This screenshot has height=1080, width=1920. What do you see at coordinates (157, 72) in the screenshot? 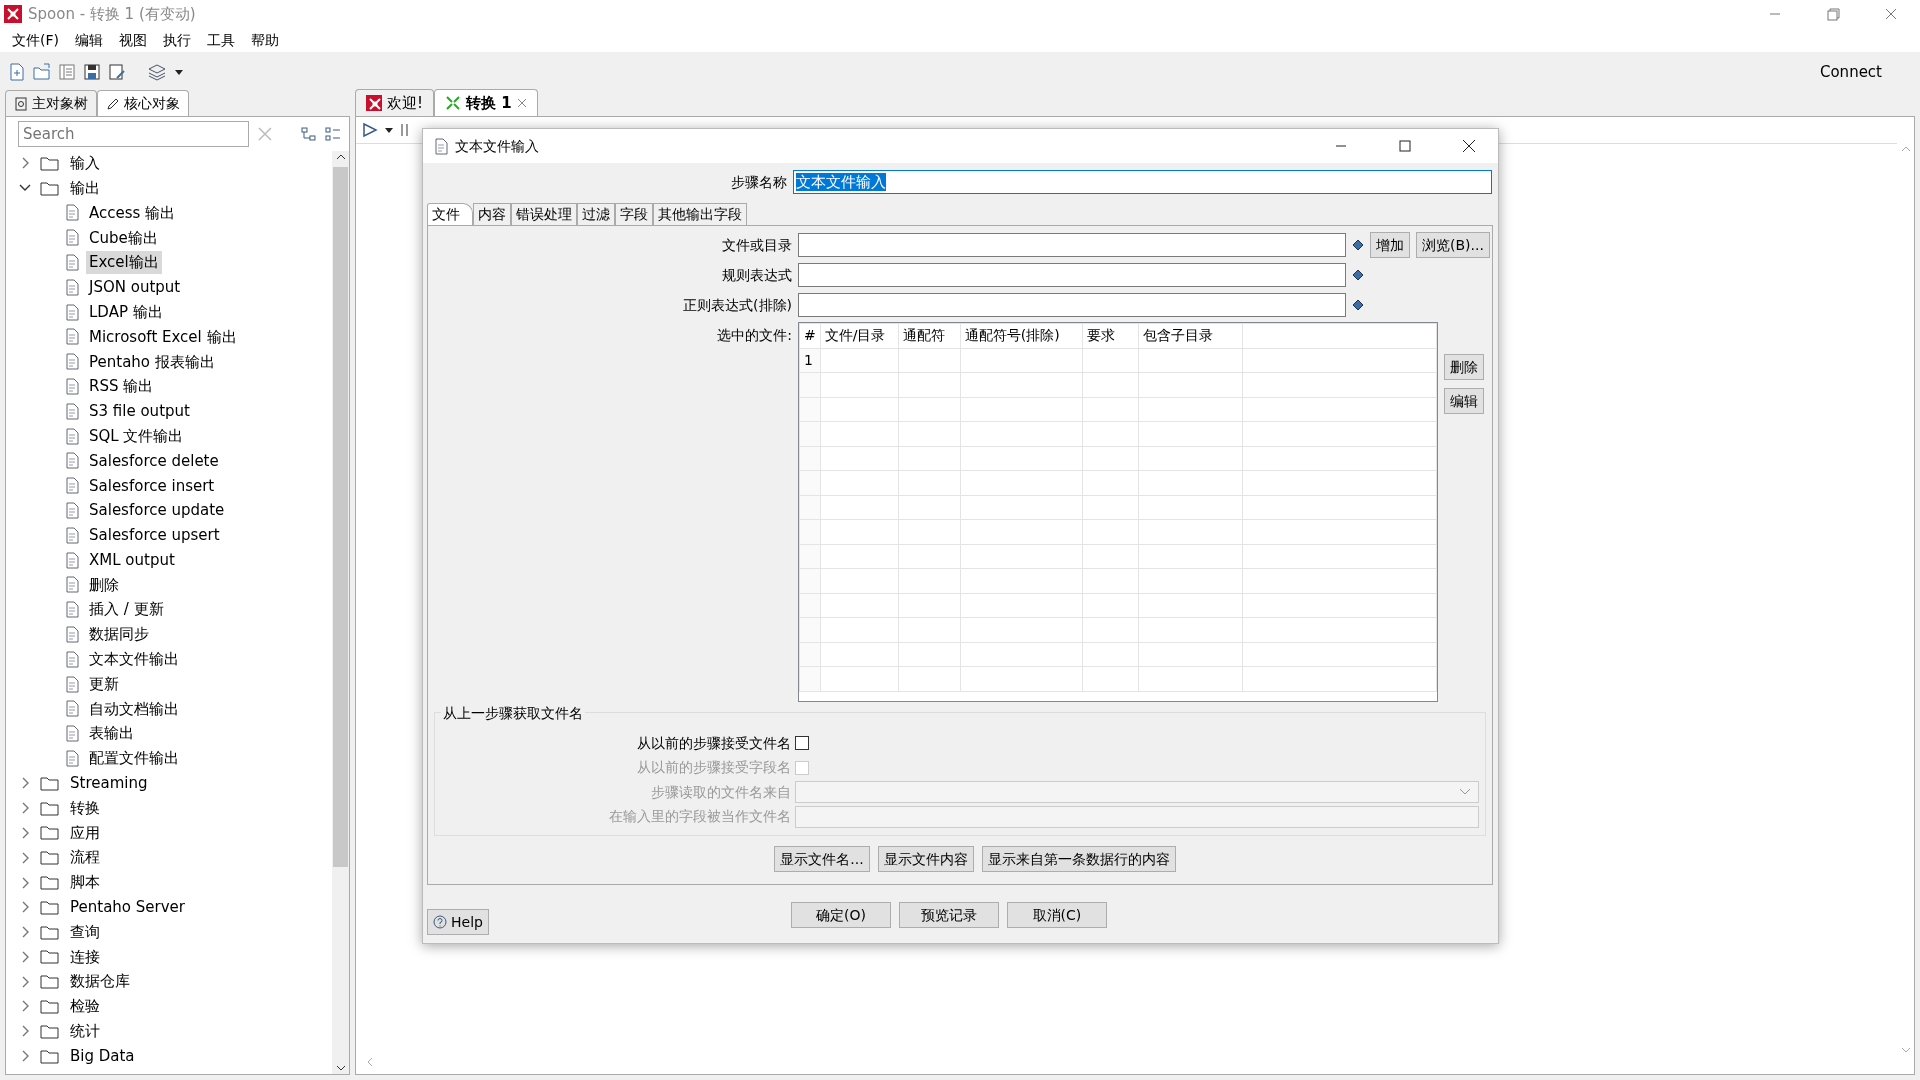
I see `layers-icon` at bounding box center [157, 72].